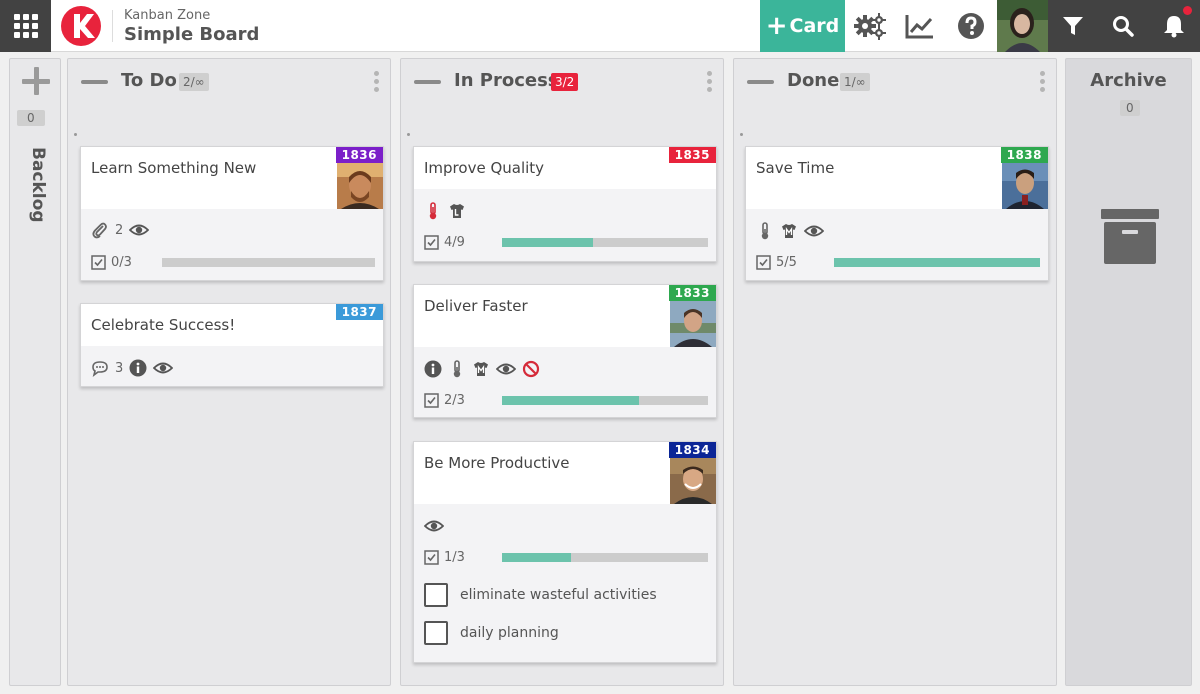 Image resolution: width=1200 pixels, height=694 pixels. I want to click on card-title: Deliver Faster, so click(476, 306).